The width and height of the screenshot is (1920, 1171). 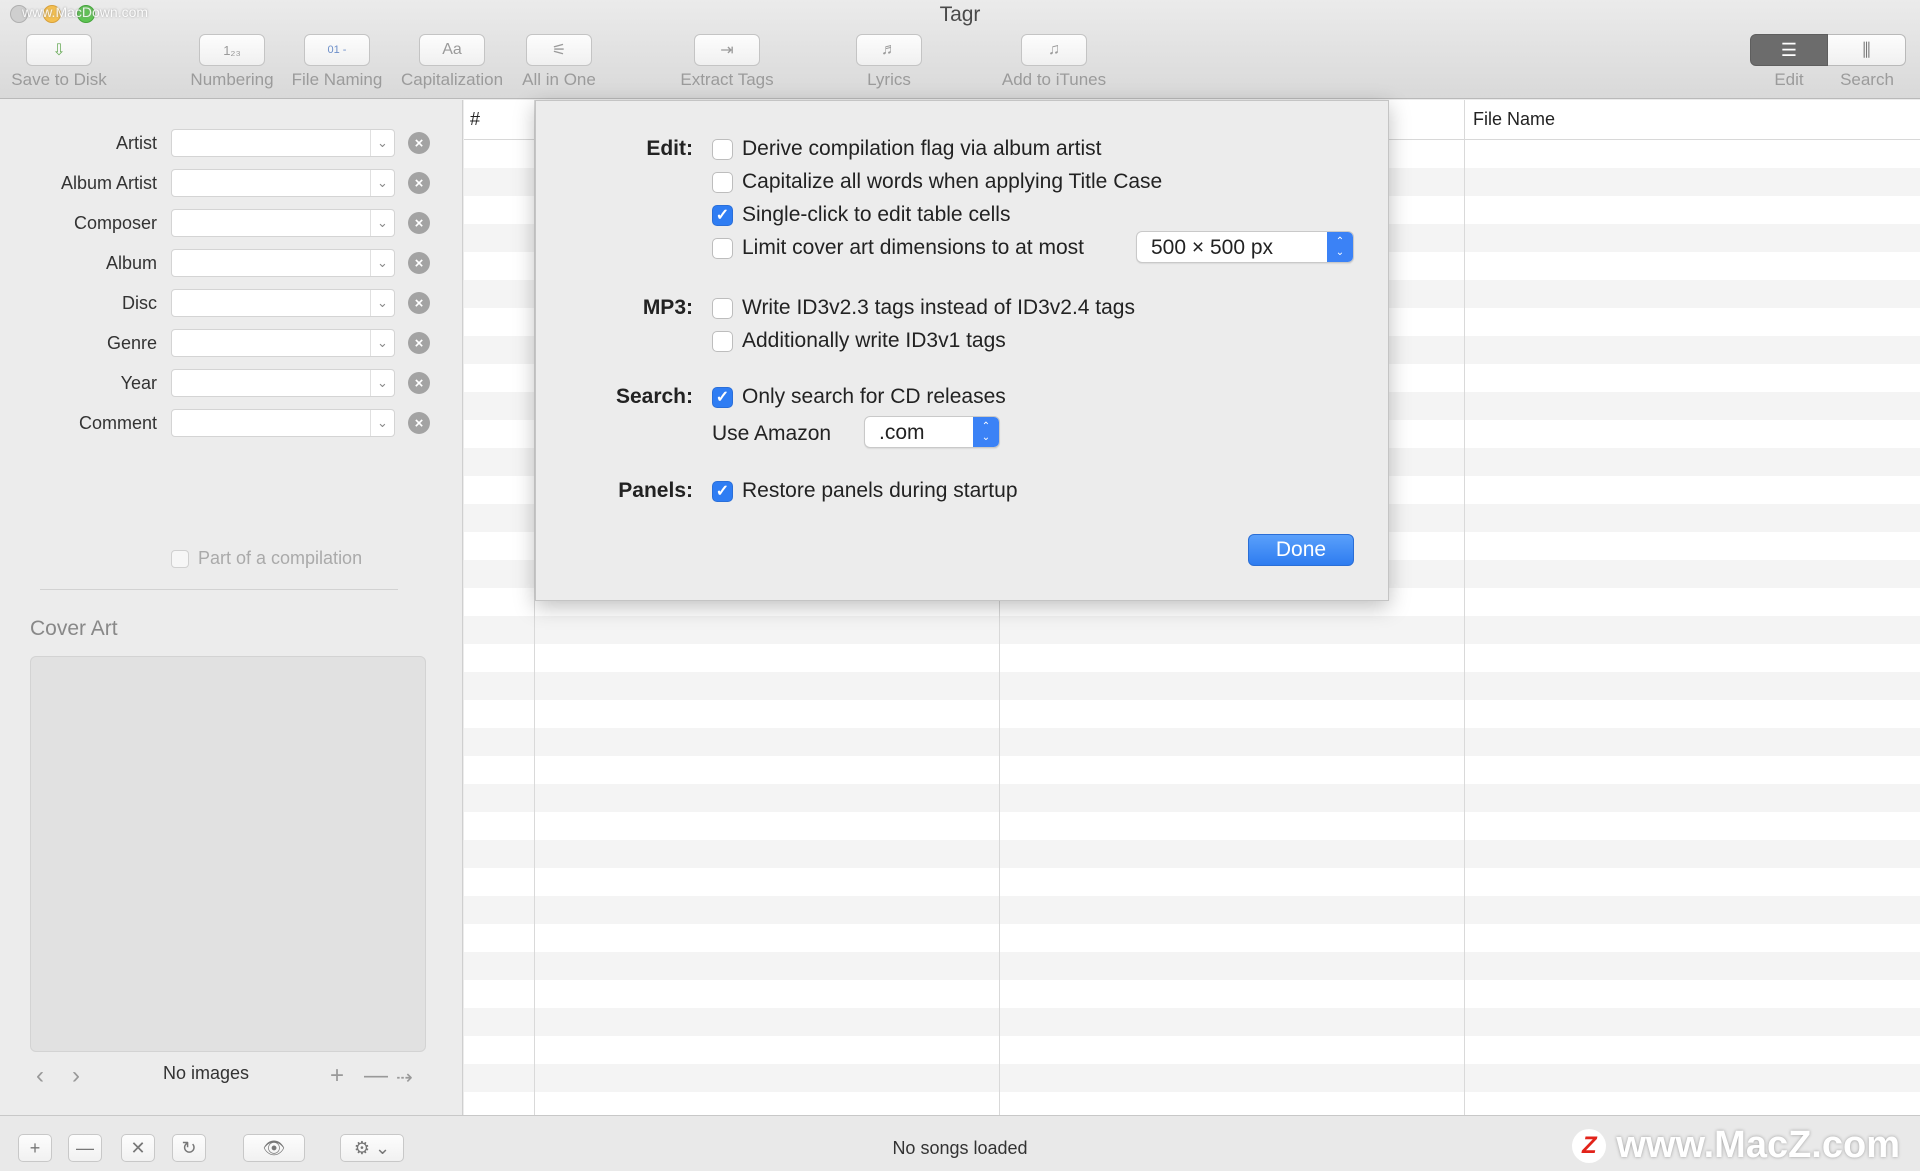 I want to click on columns-icon: ⫼, so click(x=1866, y=49).